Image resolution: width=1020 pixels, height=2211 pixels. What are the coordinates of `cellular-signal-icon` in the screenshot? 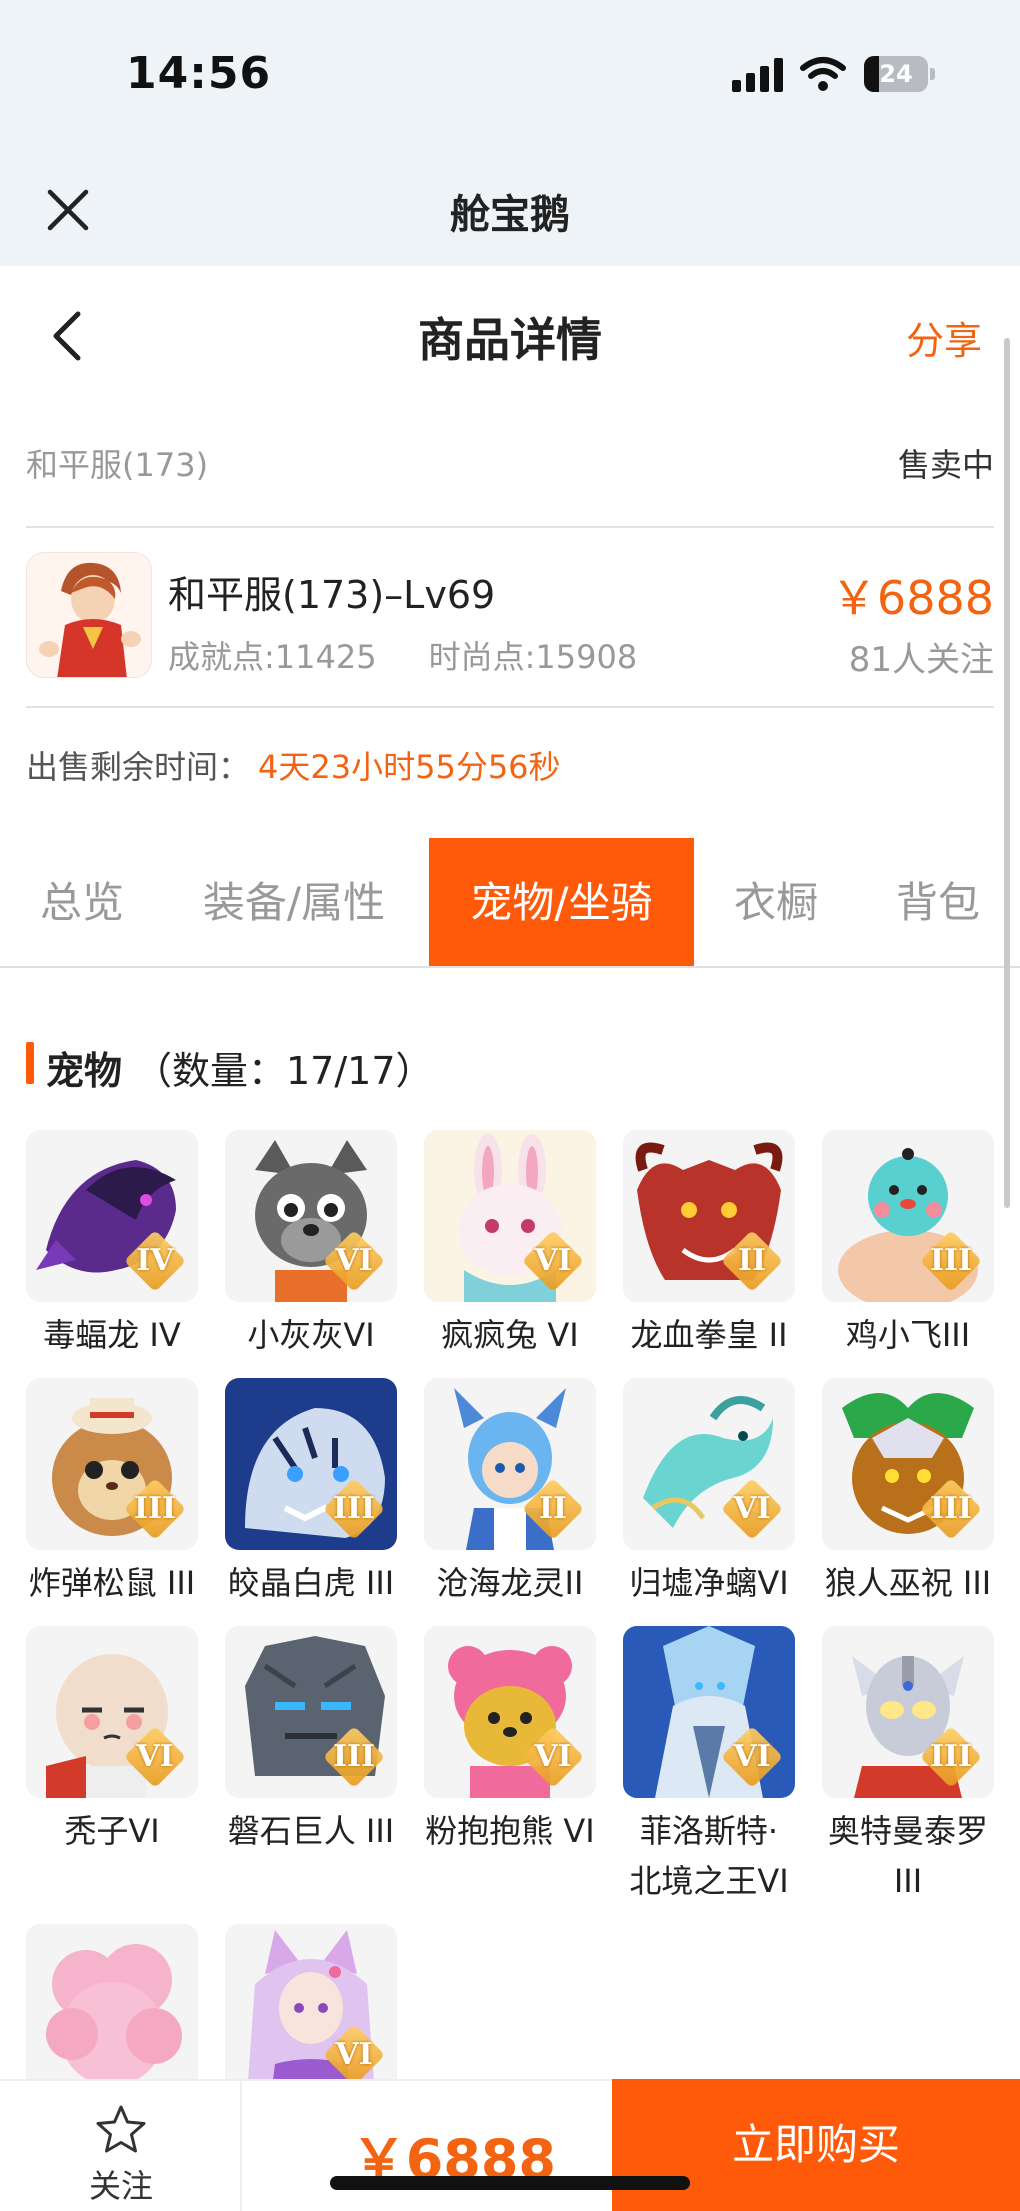 It's located at (758, 75).